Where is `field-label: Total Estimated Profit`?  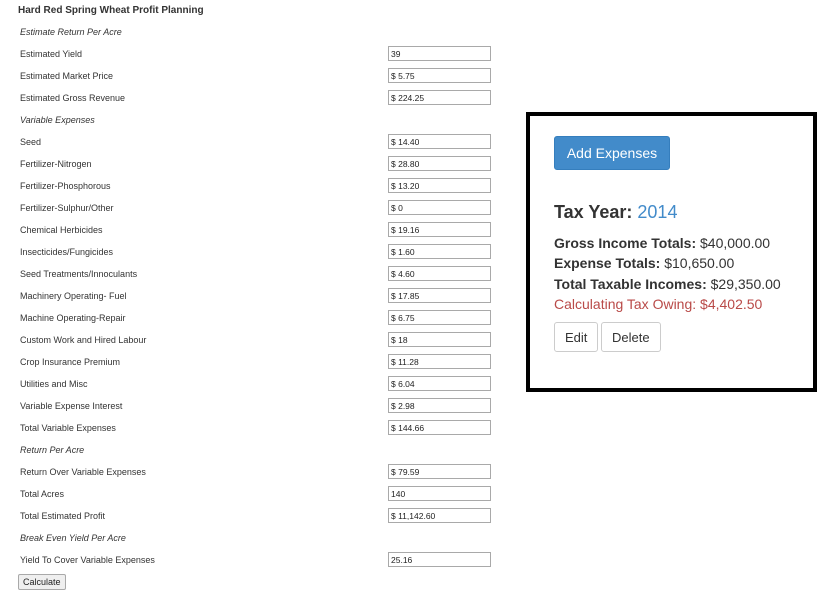
field-label: Total Estimated Profit is located at coordinates (63, 516).